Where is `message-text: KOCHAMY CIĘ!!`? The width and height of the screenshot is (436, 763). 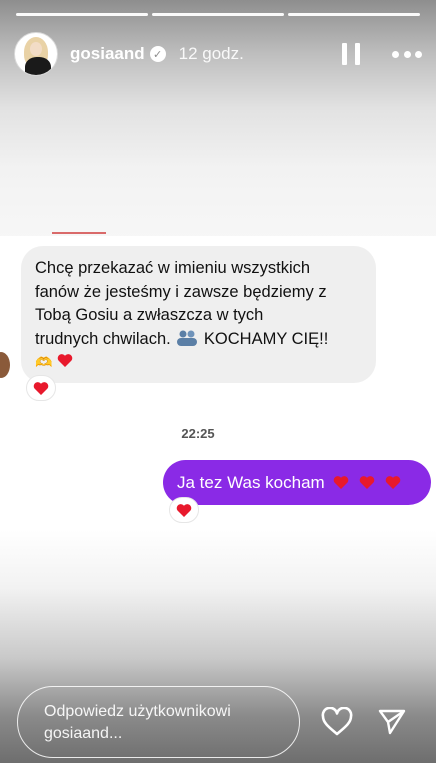 message-text: KOCHAMY CIĘ!! is located at coordinates (266, 338).